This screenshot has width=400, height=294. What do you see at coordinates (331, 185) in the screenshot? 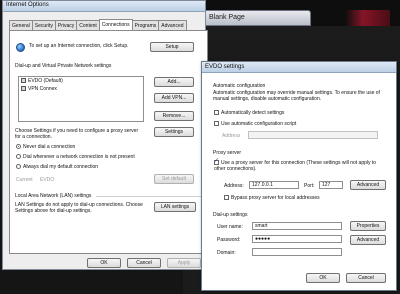
I see `port-input: 127` at bounding box center [331, 185].